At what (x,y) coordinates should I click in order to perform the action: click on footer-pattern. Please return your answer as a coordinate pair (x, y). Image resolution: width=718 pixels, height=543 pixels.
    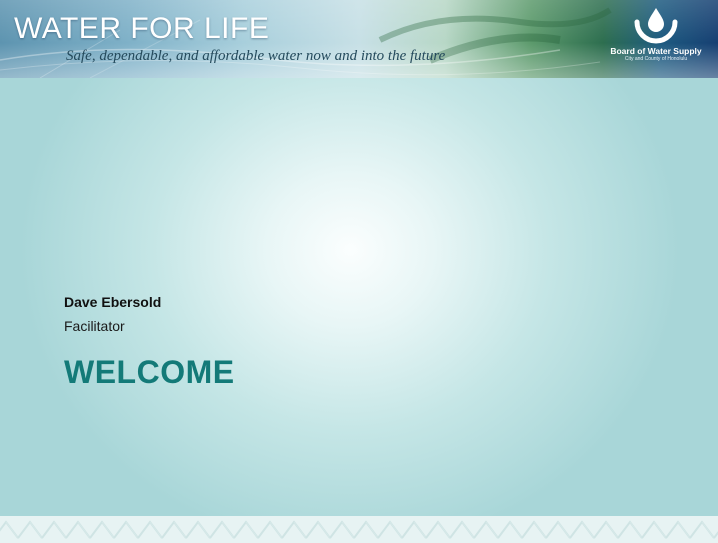
    Looking at the image, I should click on (359, 529).